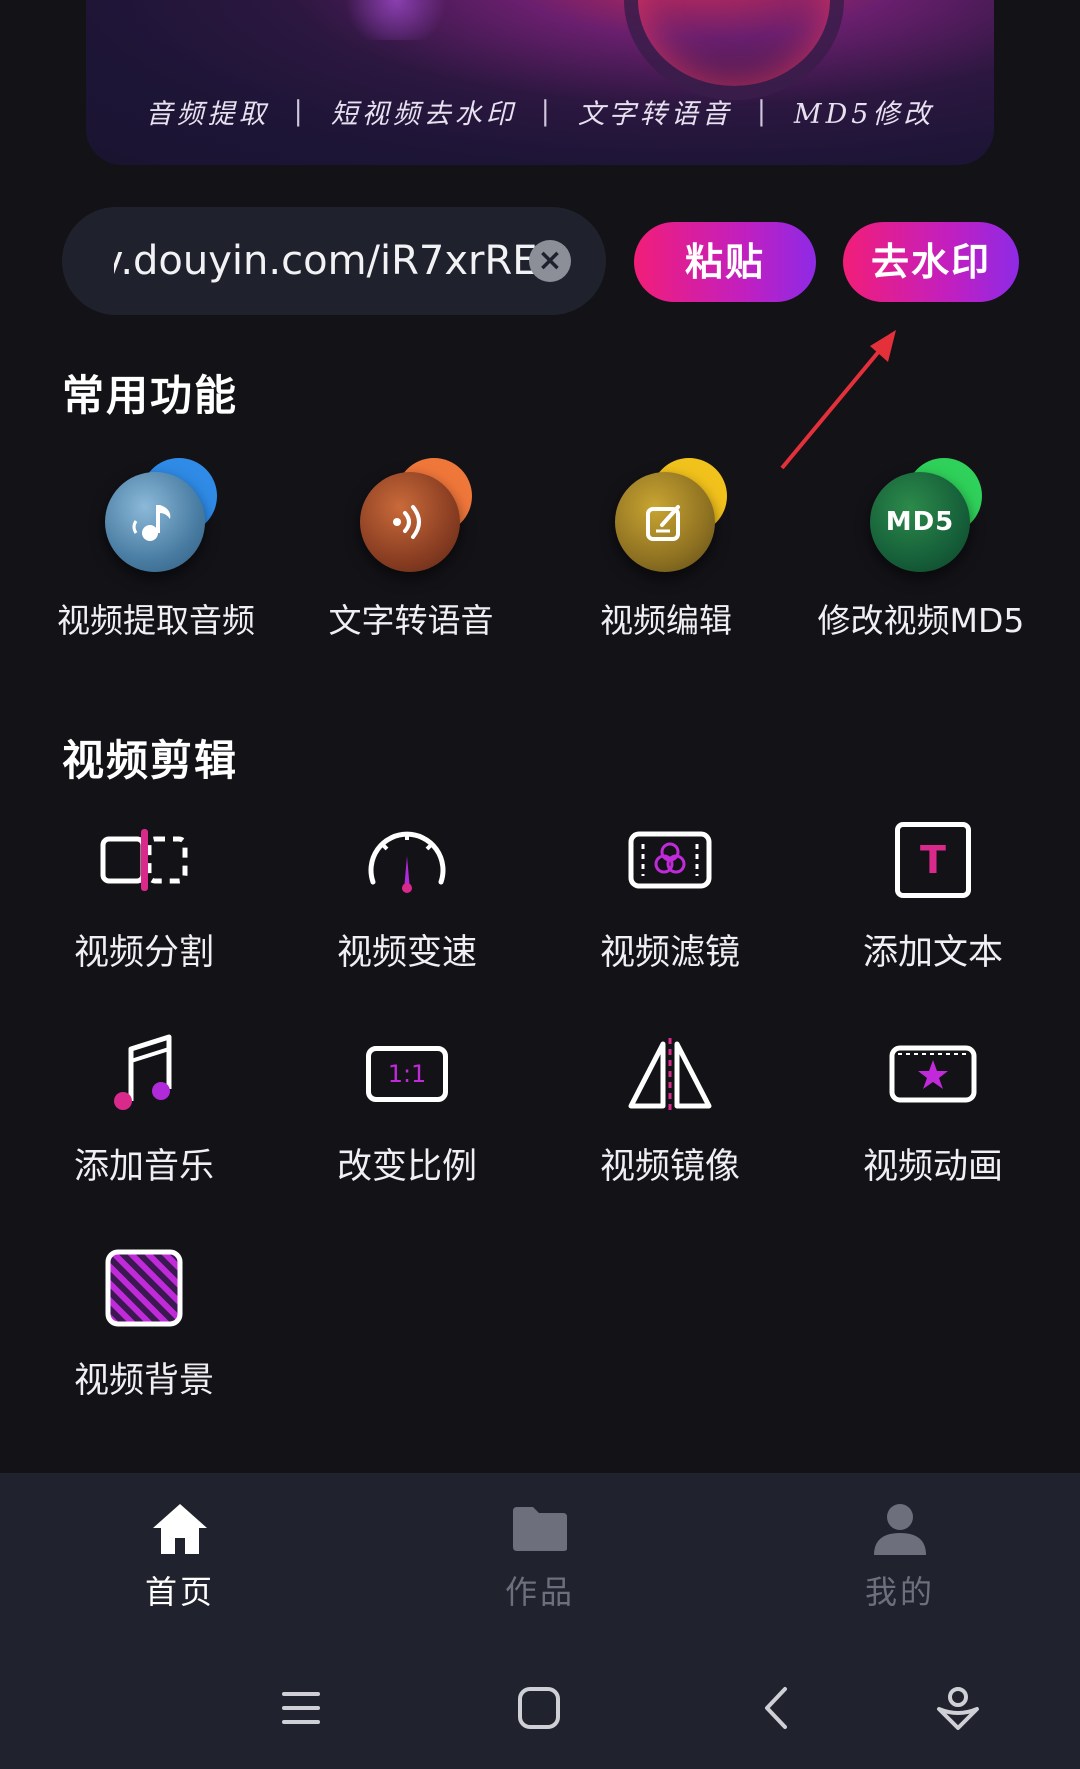 The image size is (1080, 1769). What do you see at coordinates (143, 953) in the screenshot?
I see `tool-label: 视频分割` at bounding box center [143, 953].